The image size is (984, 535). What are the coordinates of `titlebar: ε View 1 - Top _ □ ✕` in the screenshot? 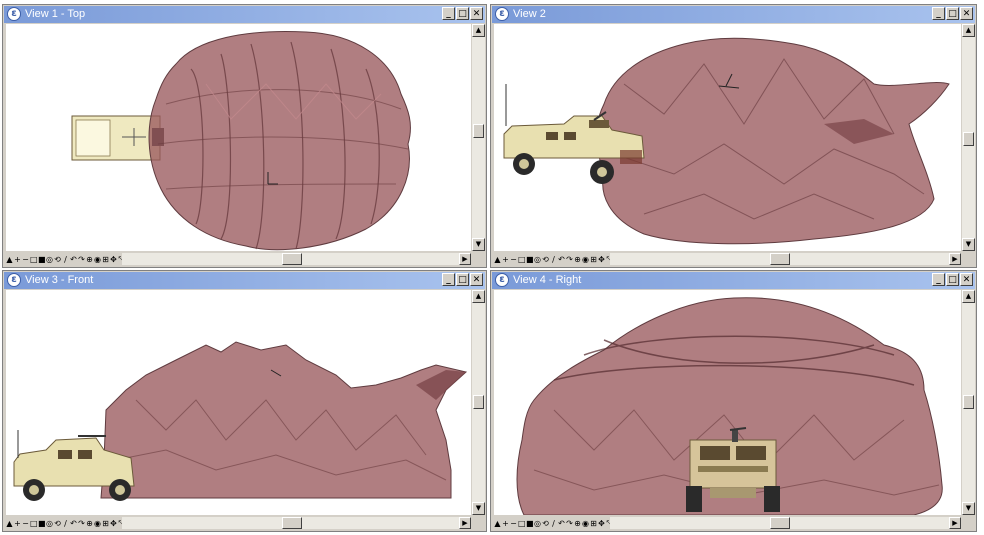 It's located at (244, 14).